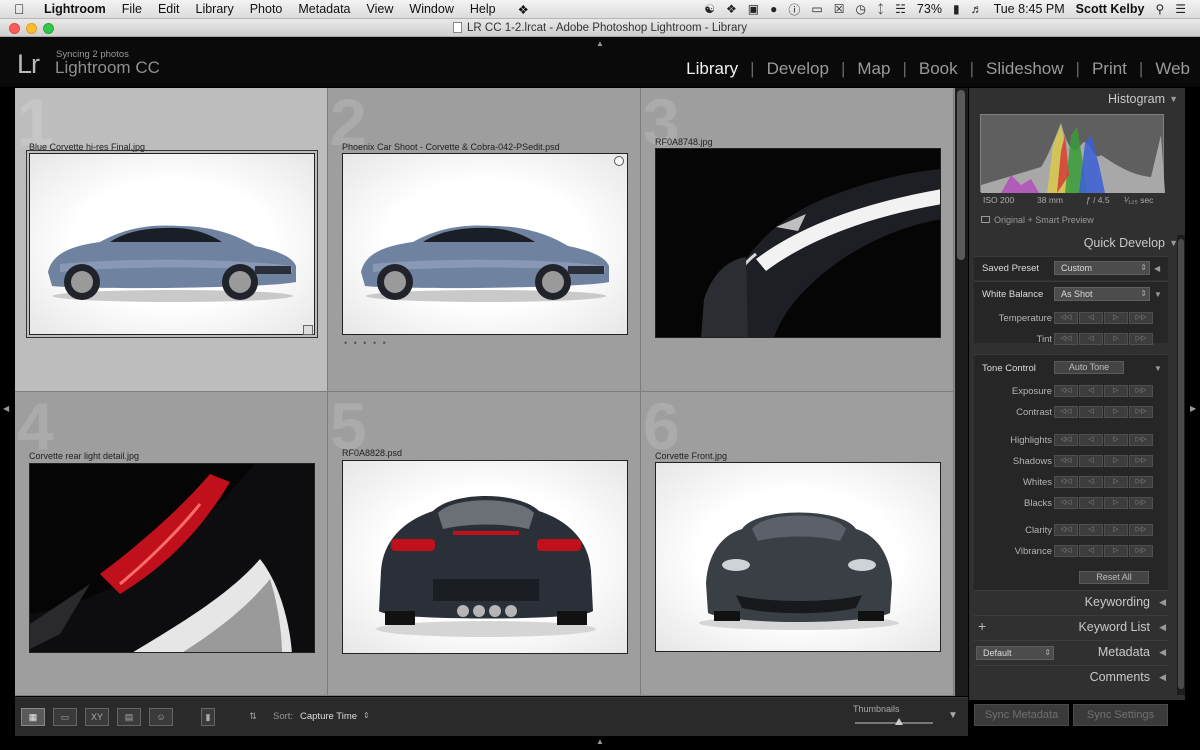  Describe the element at coordinates (753, 9) in the screenshot. I see `camera-icon: ▣` at that location.